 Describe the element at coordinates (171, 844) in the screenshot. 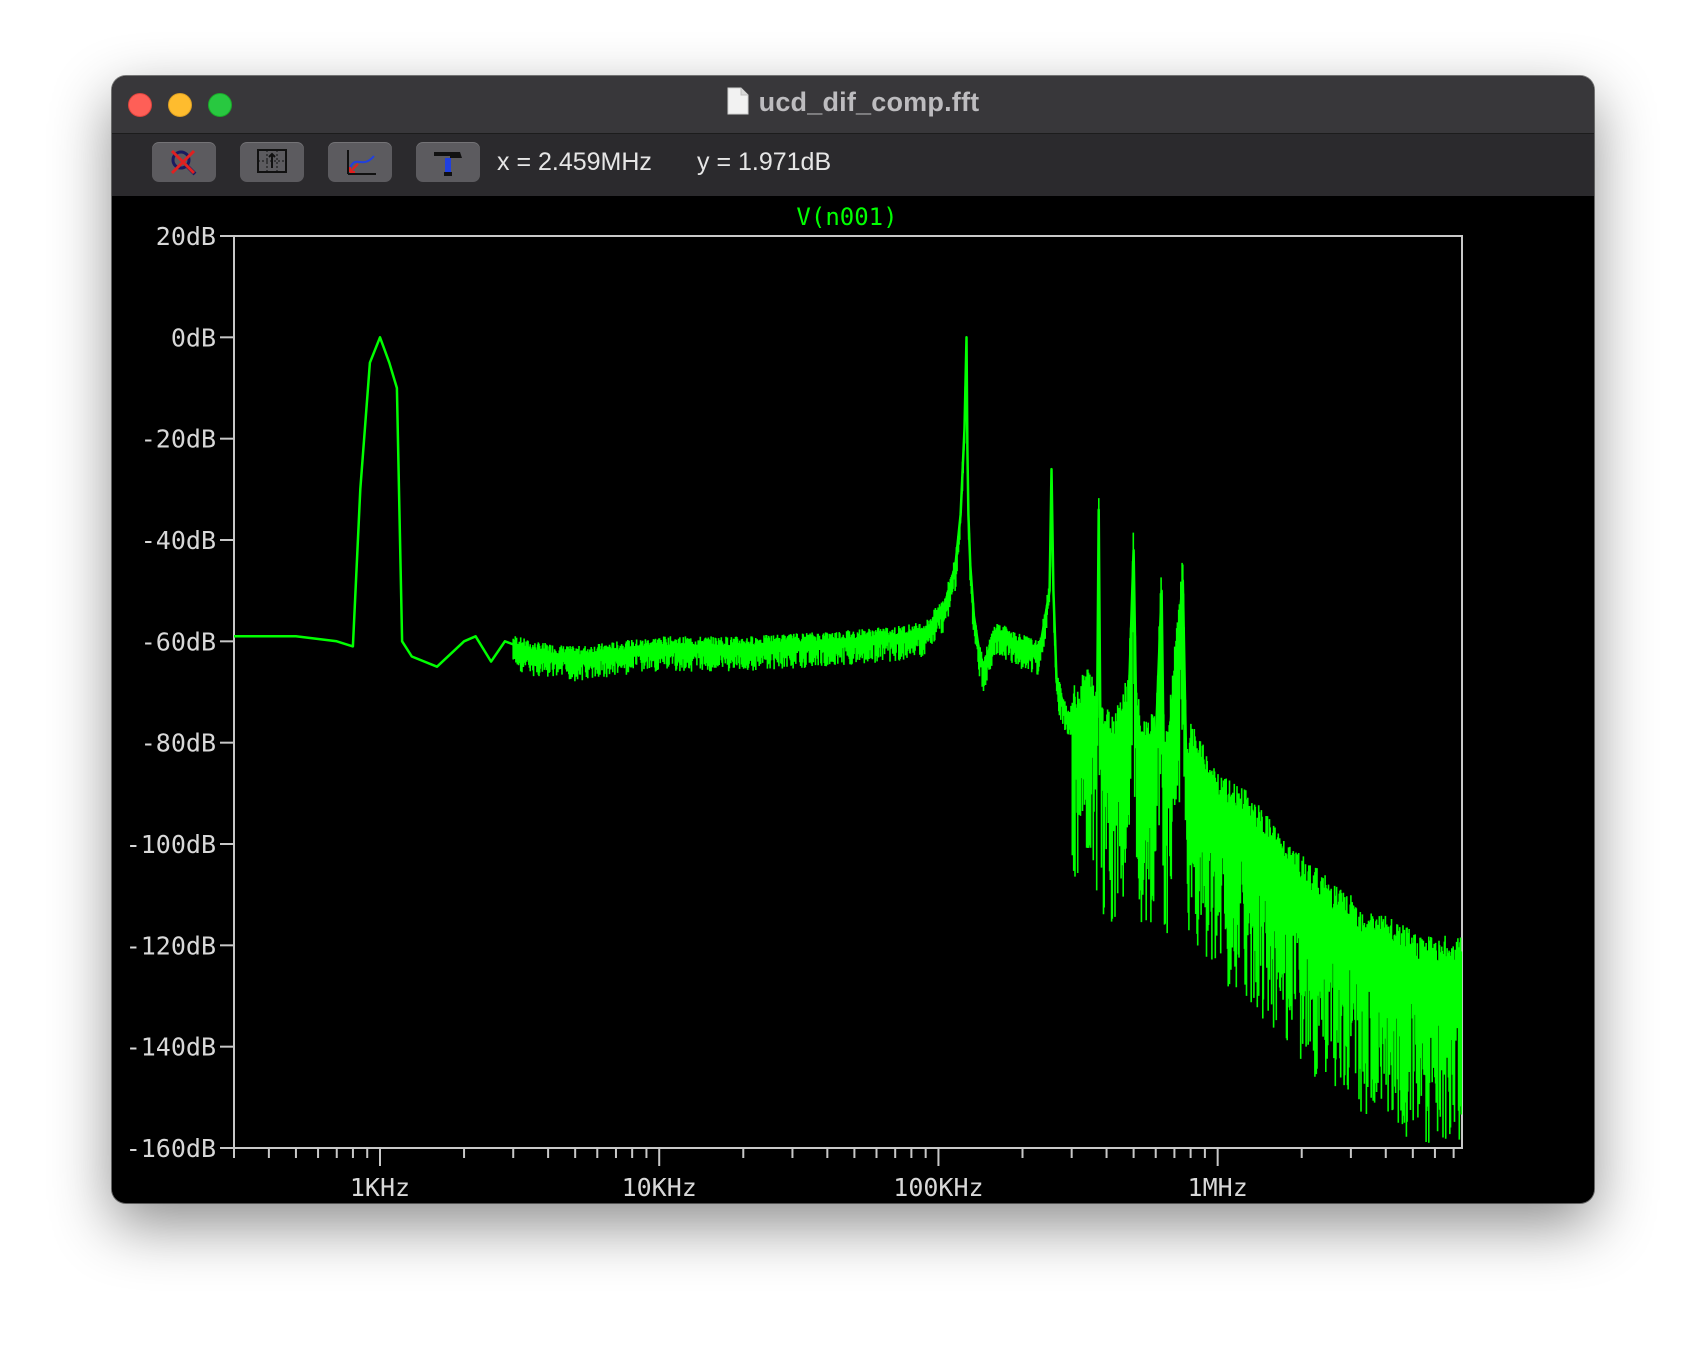

I see `y-tick-label: -100dB` at that location.